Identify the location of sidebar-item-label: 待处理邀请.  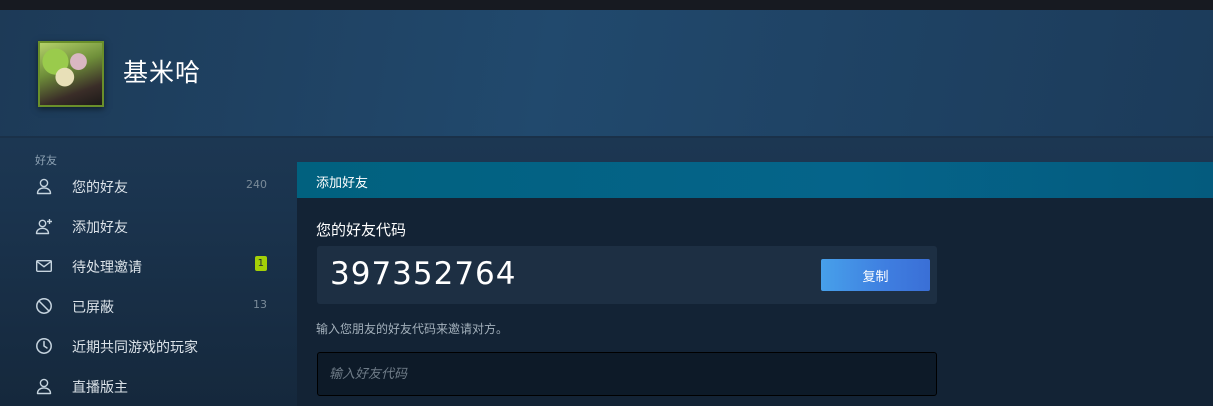
(107, 268).